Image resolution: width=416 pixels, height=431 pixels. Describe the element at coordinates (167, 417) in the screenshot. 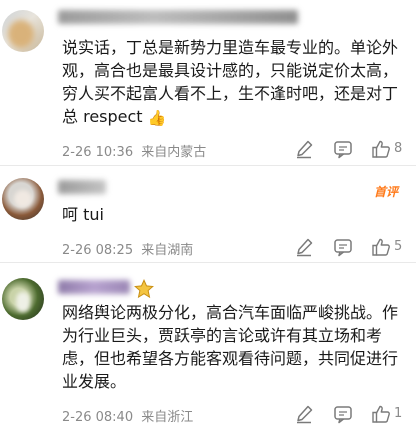

I see `comment-location: 来自浙江` at that location.